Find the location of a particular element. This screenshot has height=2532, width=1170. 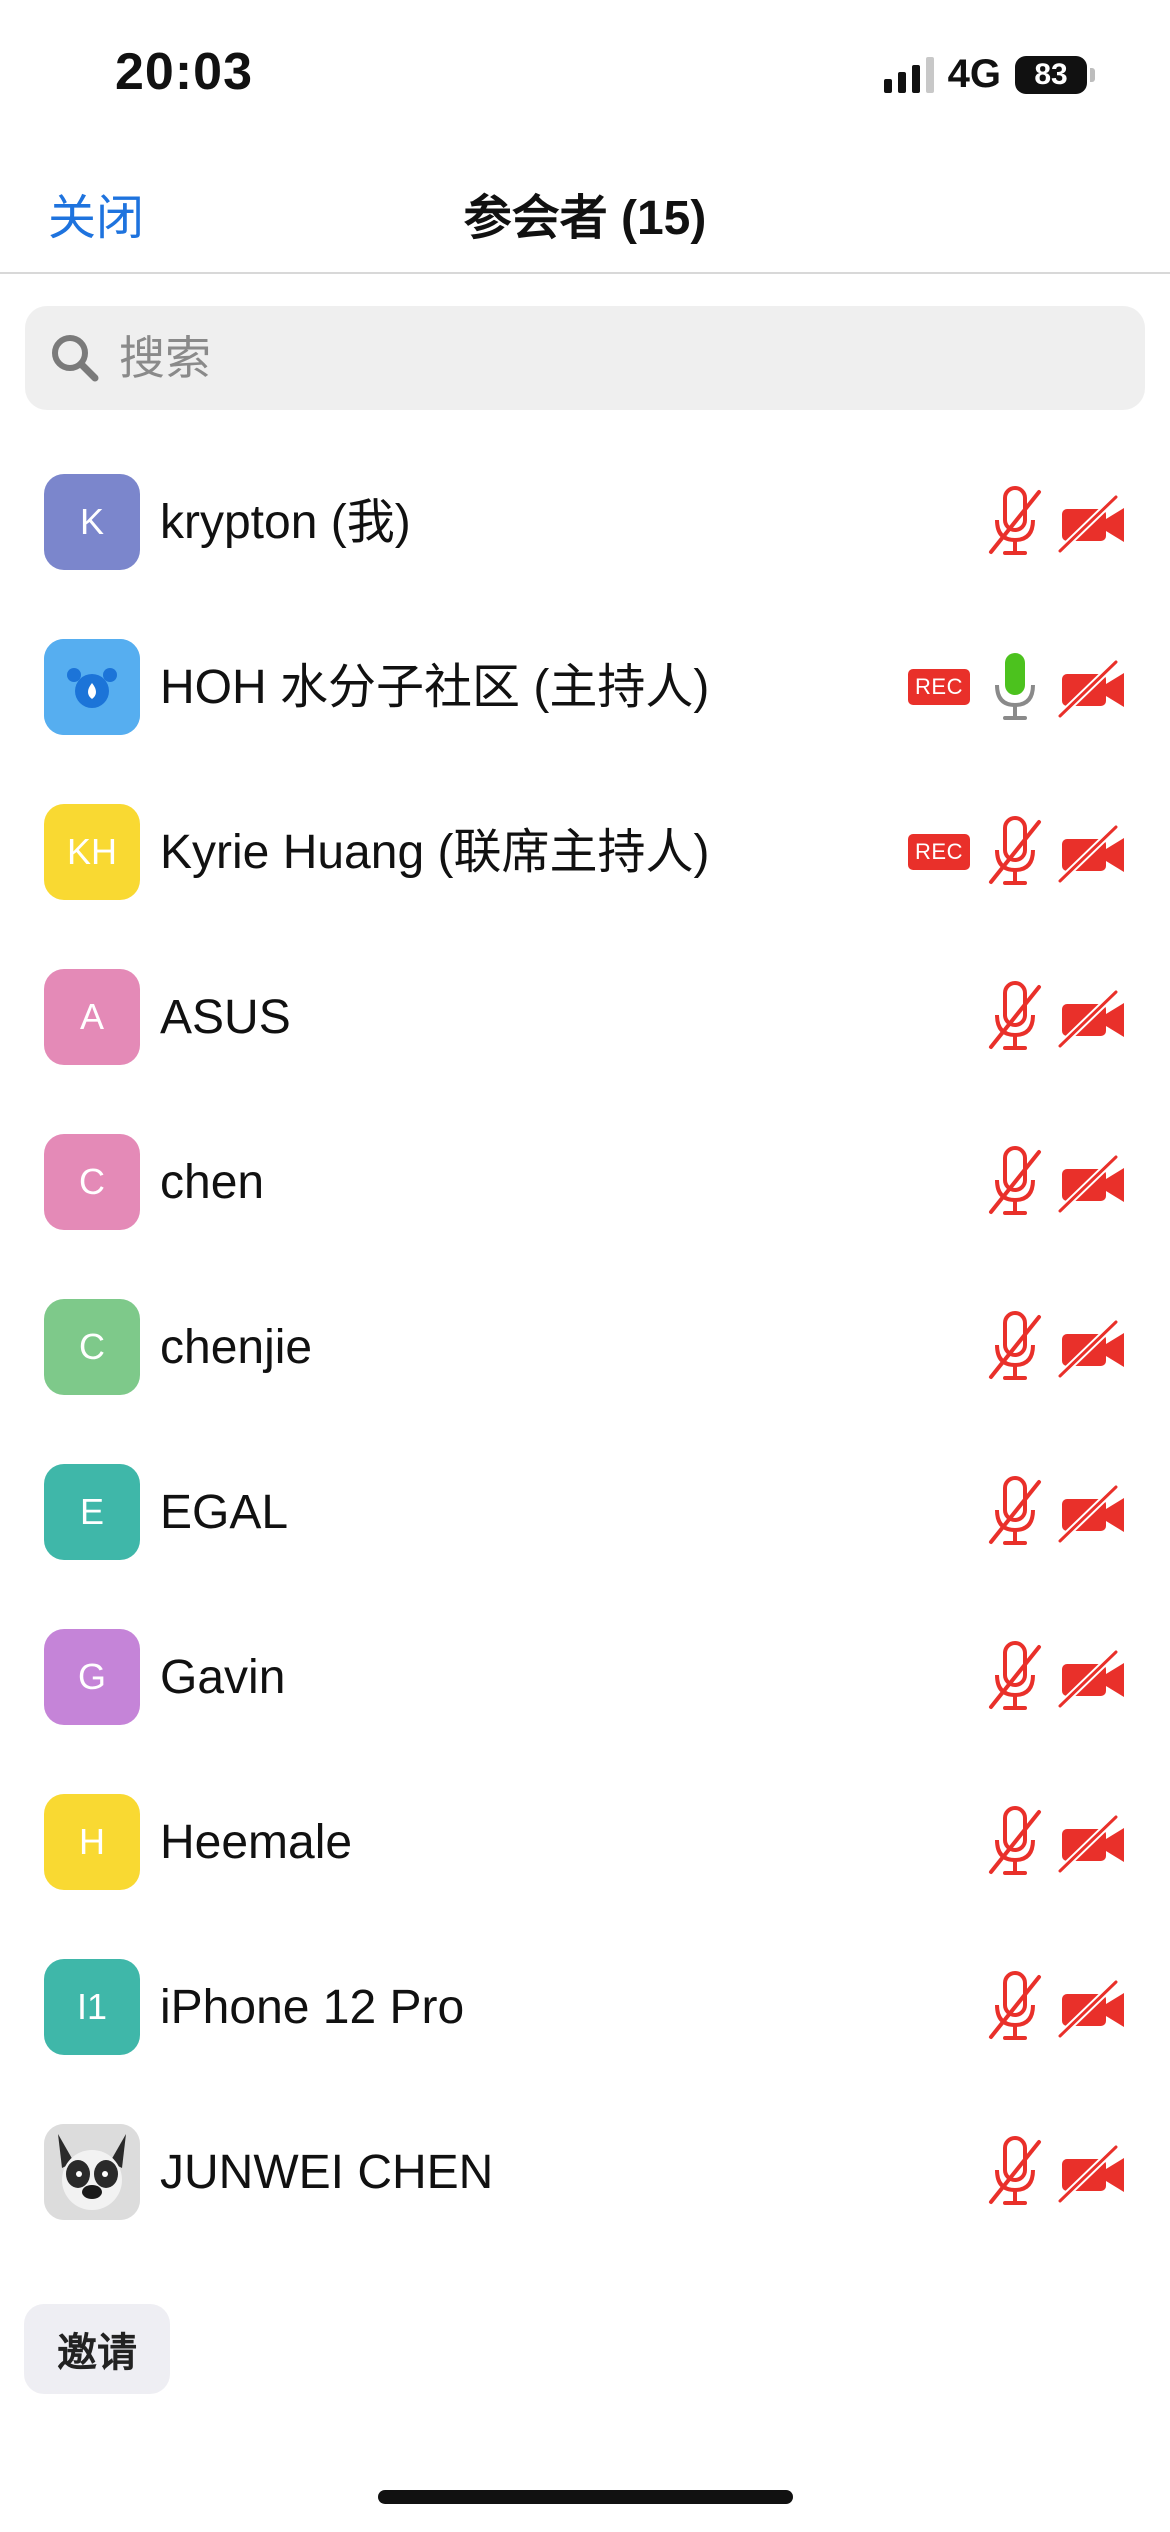

avatar: KH is located at coordinates (92, 852).